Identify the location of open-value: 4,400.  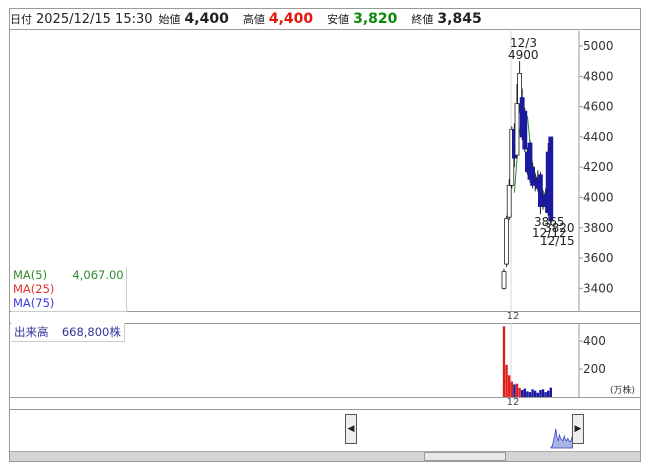
(206, 19).